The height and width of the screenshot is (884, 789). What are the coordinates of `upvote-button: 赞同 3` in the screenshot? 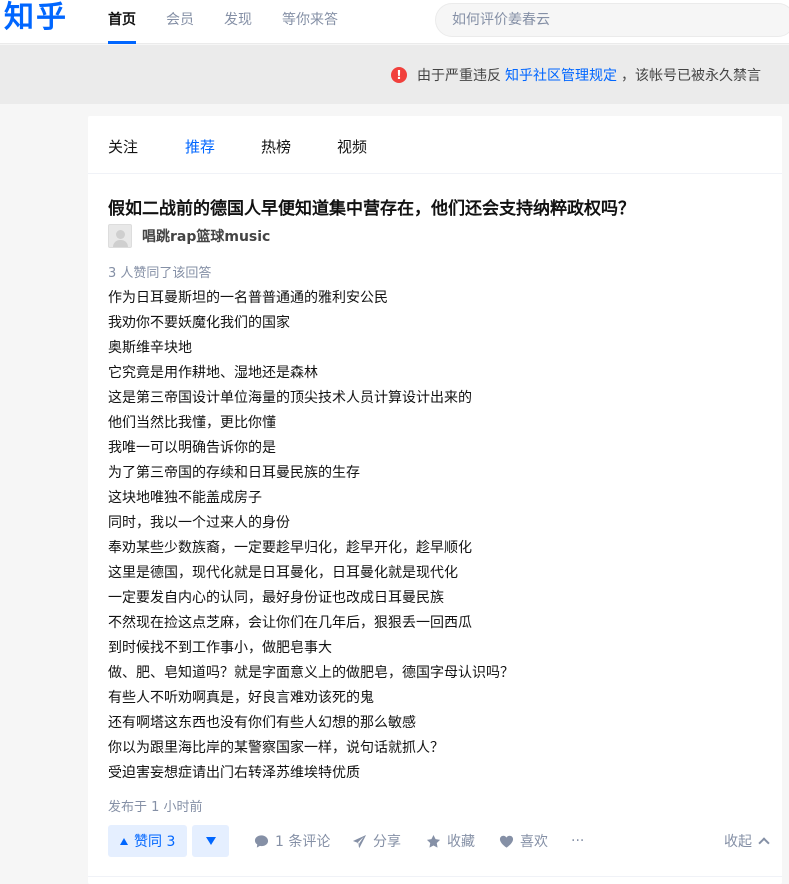 It's located at (148, 841).